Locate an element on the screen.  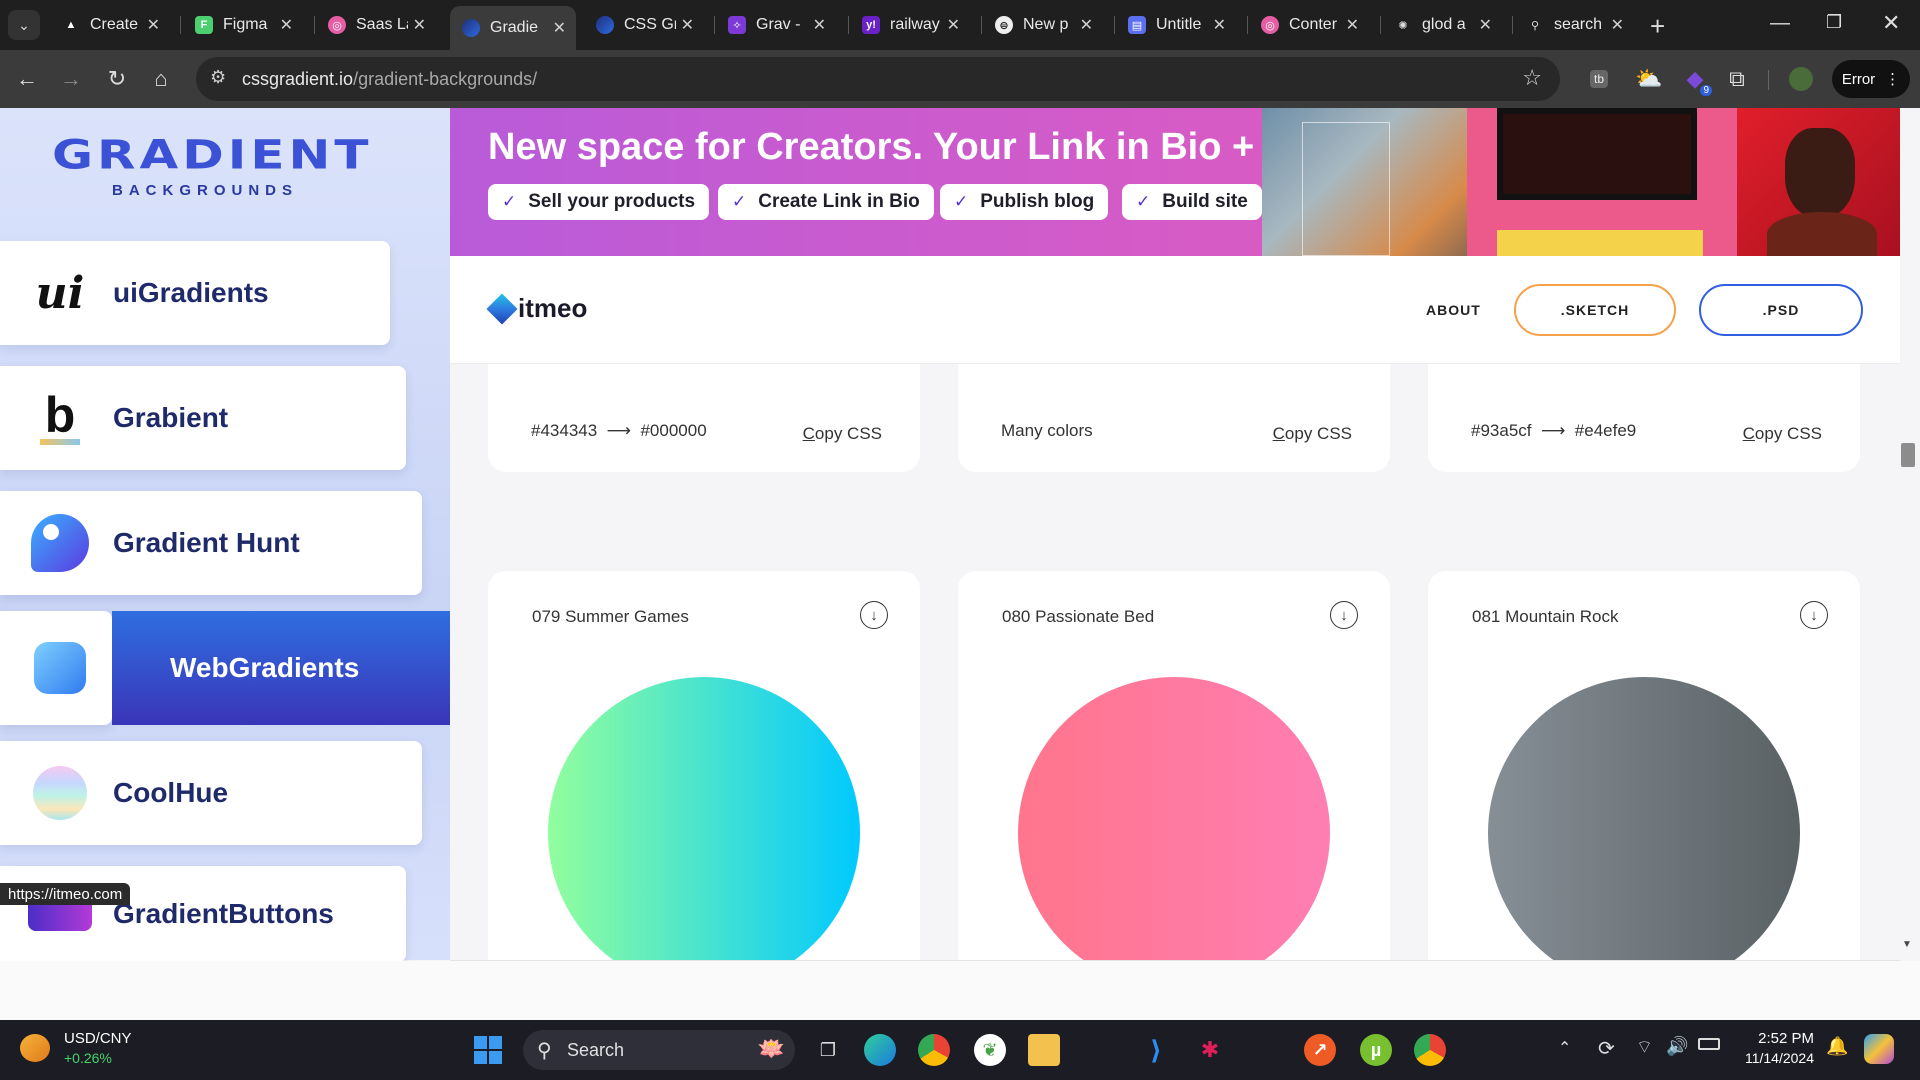
utorrent-icon: µ is located at coordinates (1376, 1050).